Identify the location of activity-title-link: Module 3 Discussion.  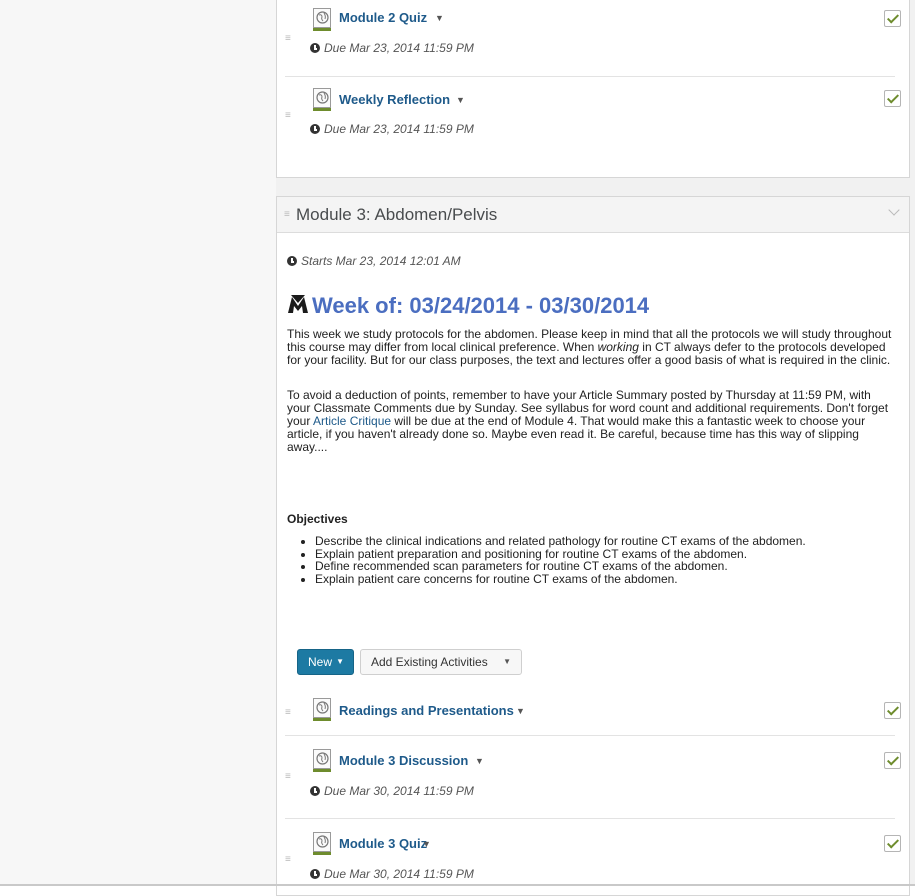
(403, 760).